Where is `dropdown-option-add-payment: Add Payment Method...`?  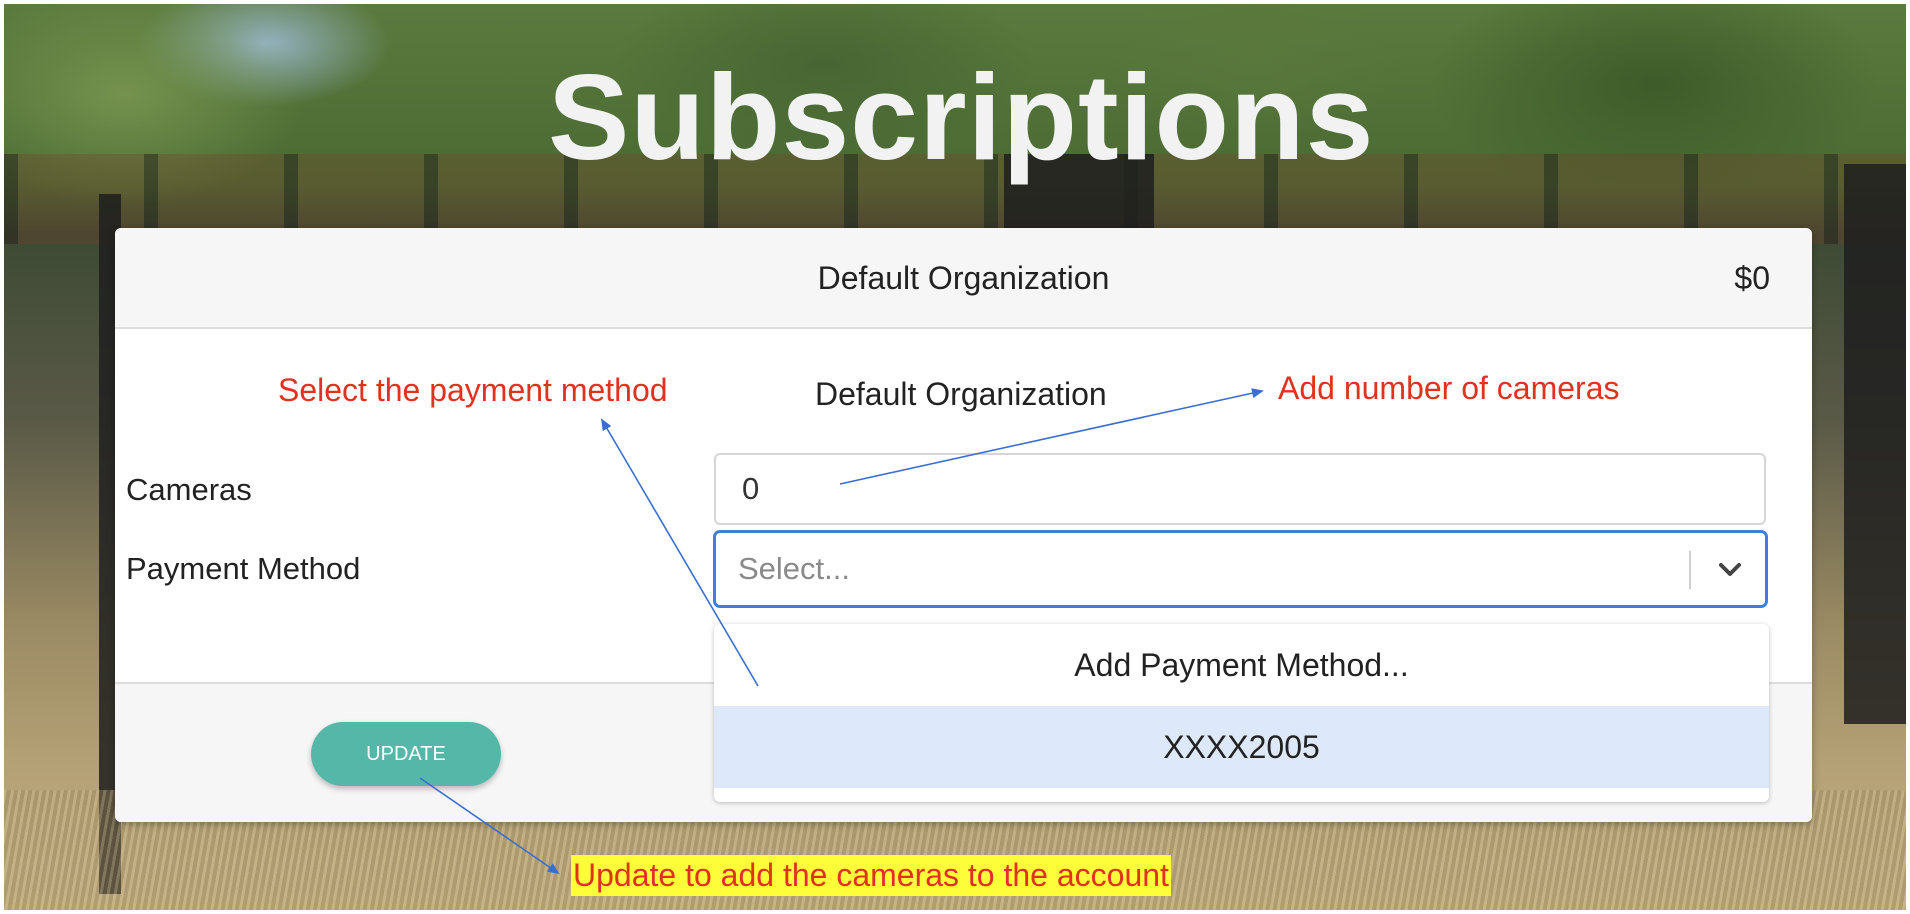 dropdown-option-add-payment: Add Payment Method... is located at coordinates (1241, 665).